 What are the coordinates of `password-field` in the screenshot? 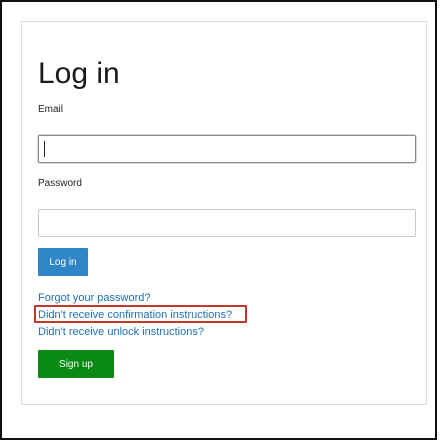 It's located at (227, 223).